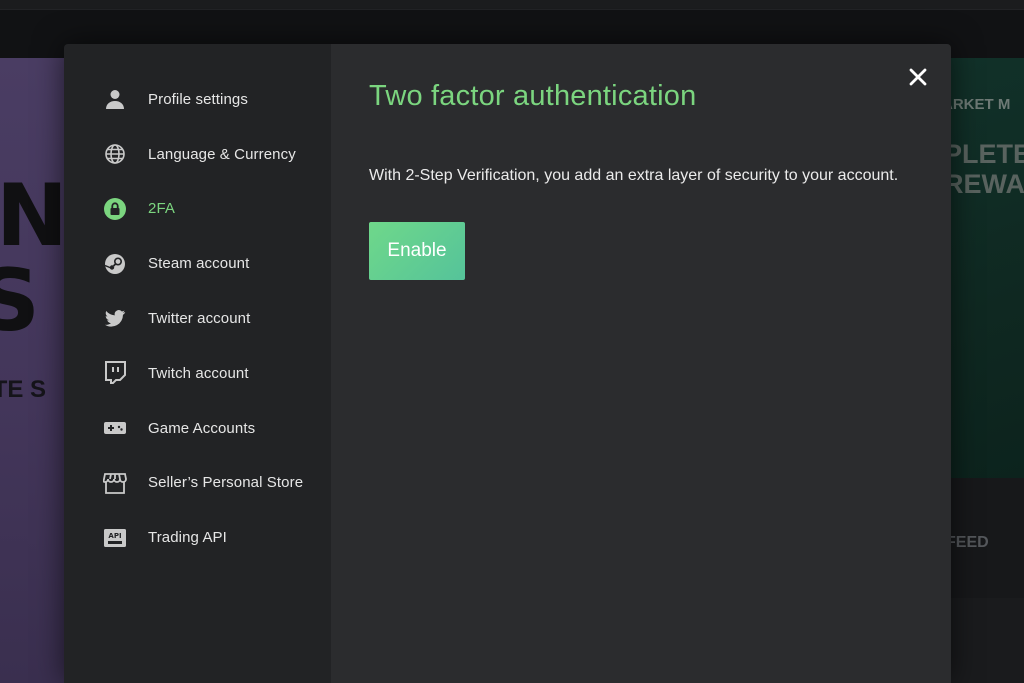 This screenshot has height=683, width=1024. Describe the element at coordinates (115, 264) in the screenshot. I see `steam-icon` at that location.